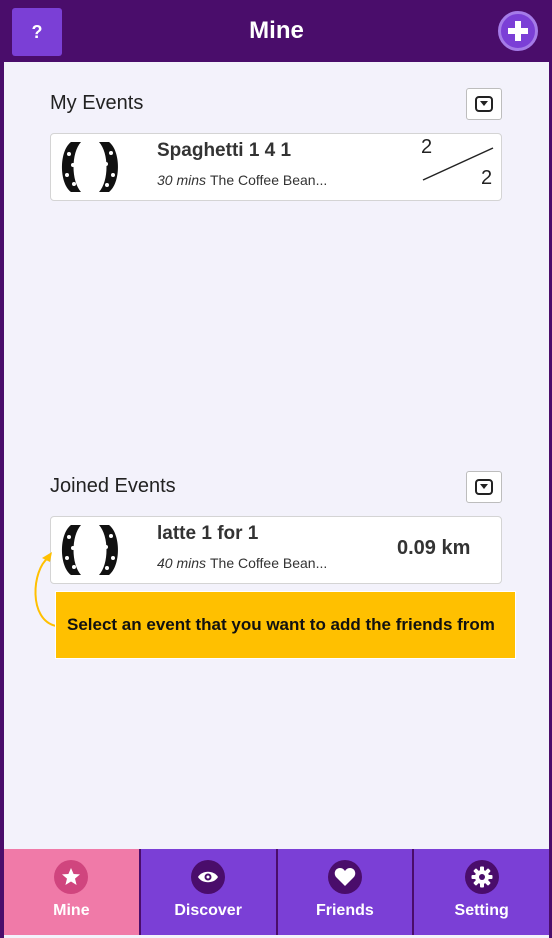  Describe the element at coordinates (182, 563) in the screenshot. I see `event-duration: 40 mins` at that location.